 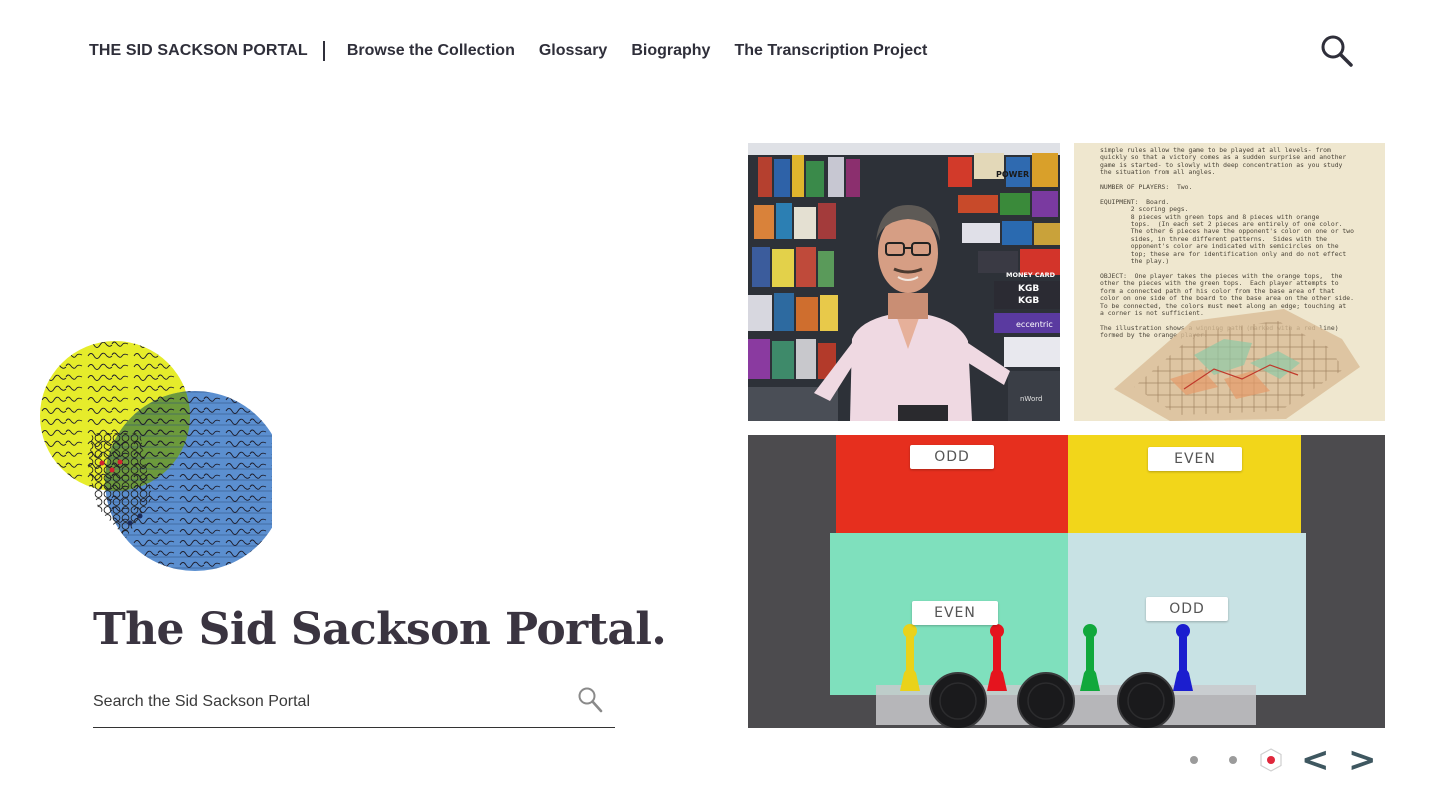 What do you see at coordinates (830, 51) in the screenshot?
I see `nav-transcription-project: The Transcription Project` at bounding box center [830, 51].